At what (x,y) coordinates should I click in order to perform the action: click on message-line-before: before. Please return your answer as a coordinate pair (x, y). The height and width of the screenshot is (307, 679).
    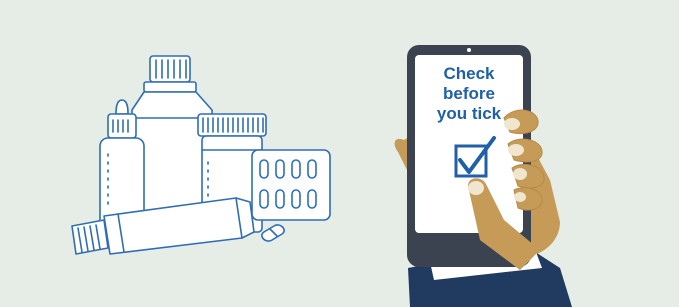
    Looking at the image, I should click on (469, 93).